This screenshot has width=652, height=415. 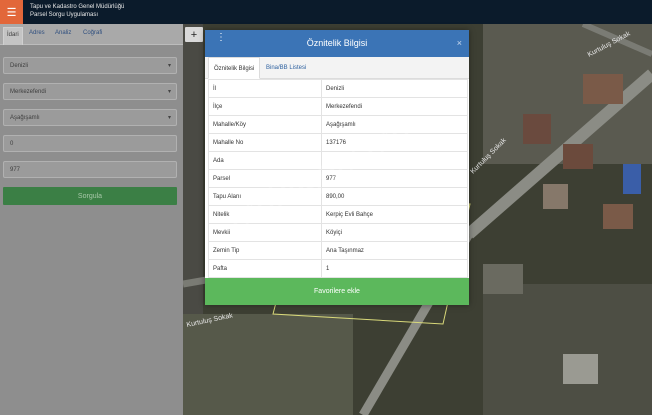 I want to click on row-value: Aşağışamlı, so click(x=394, y=124).